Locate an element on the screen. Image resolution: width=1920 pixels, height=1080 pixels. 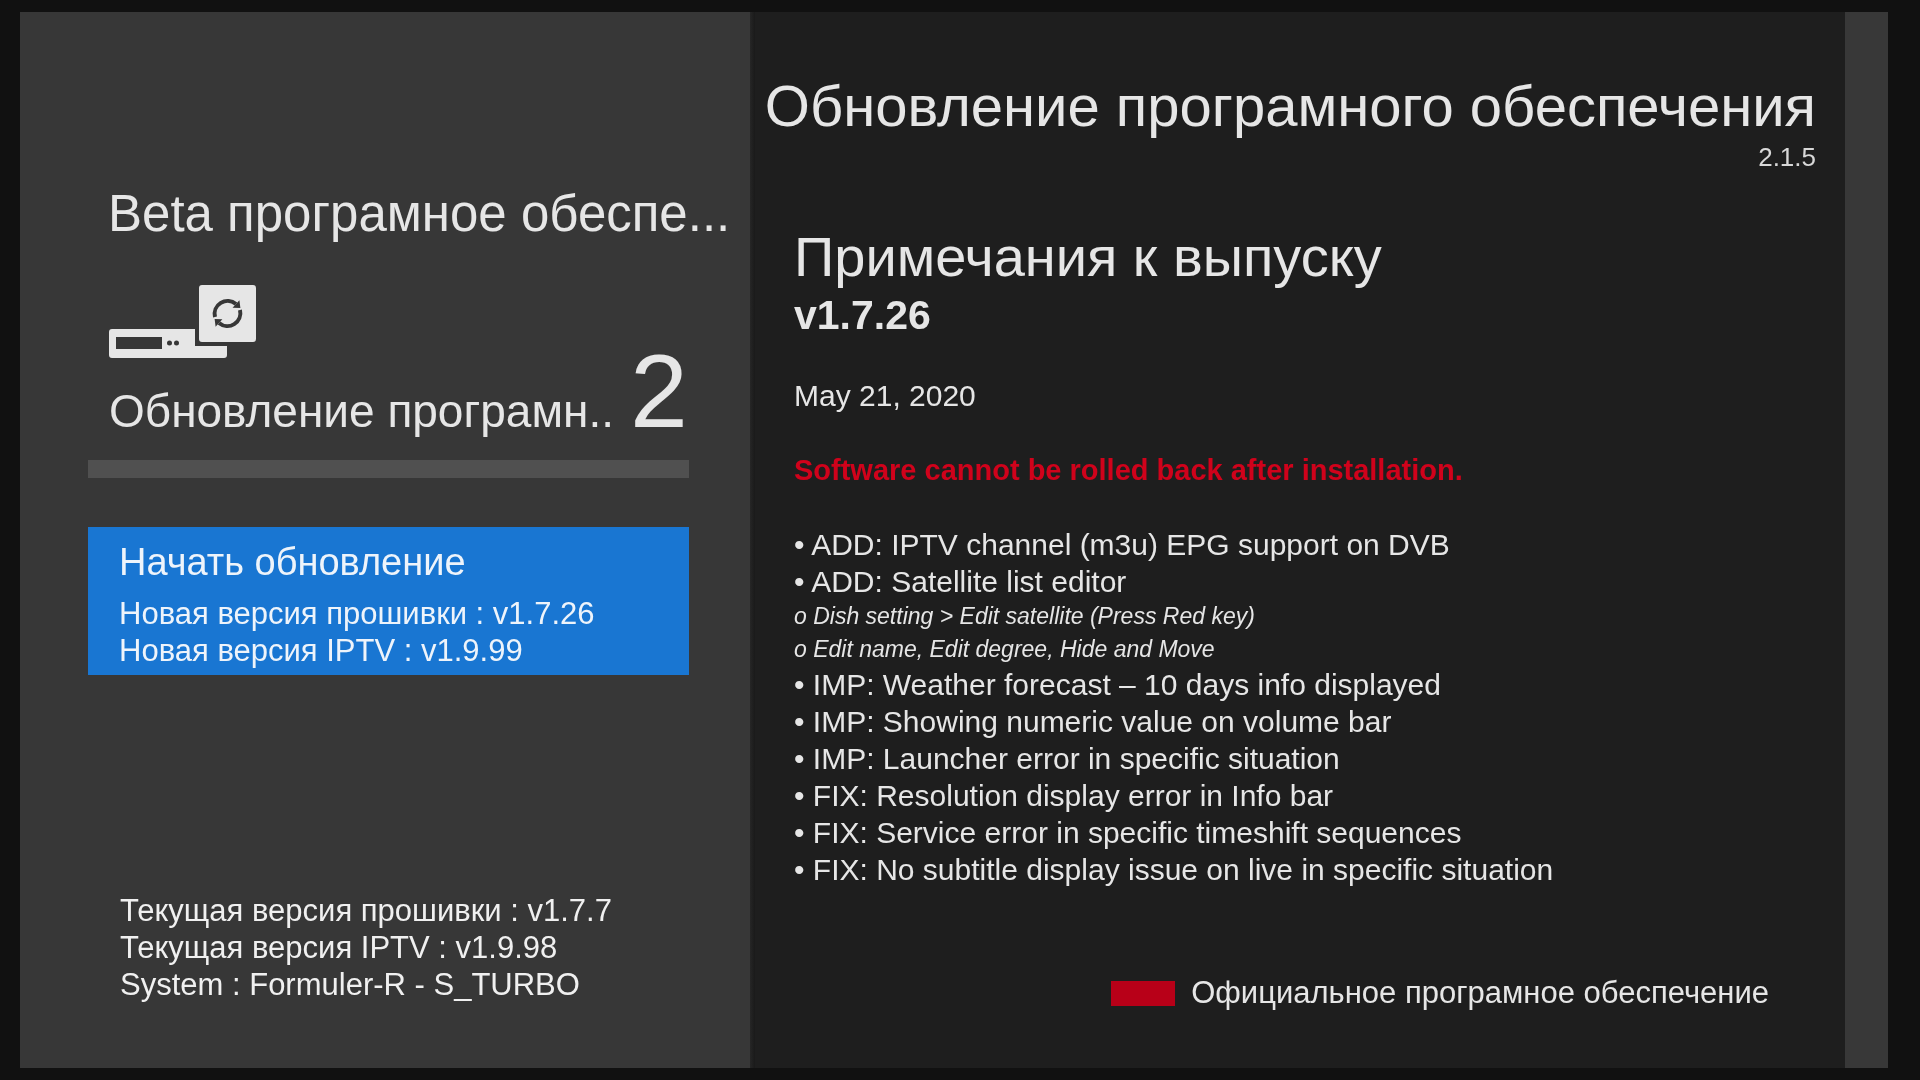
info-line: Текущая версия прошивки : v1.7.7 is located at coordinates (366, 910).